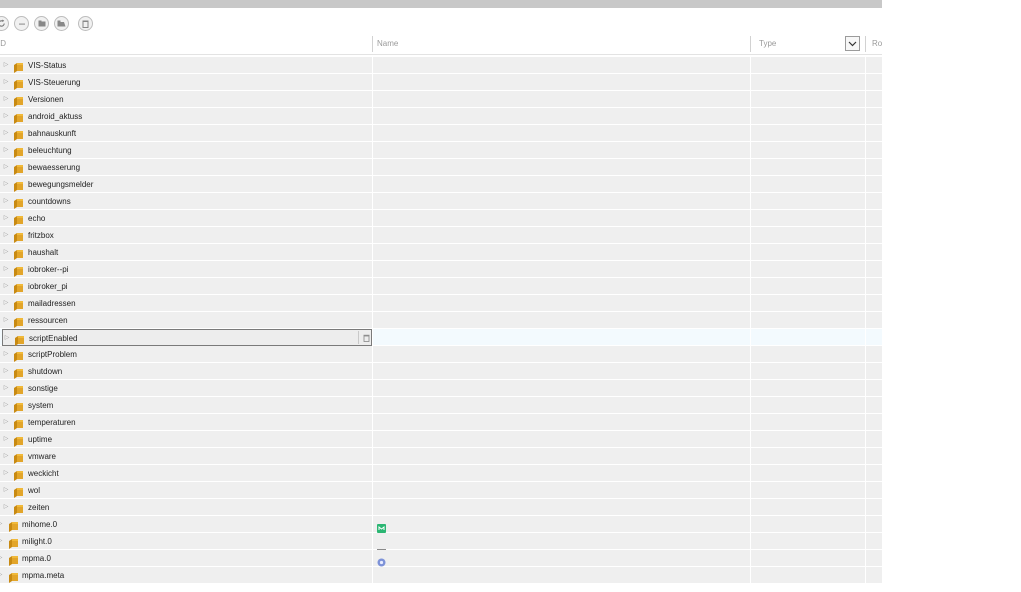 This screenshot has width=1021, height=592. Describe the element at coordinates (441, 201) in the screenshot. I see `table-row: ▷ countdowns` at that location.